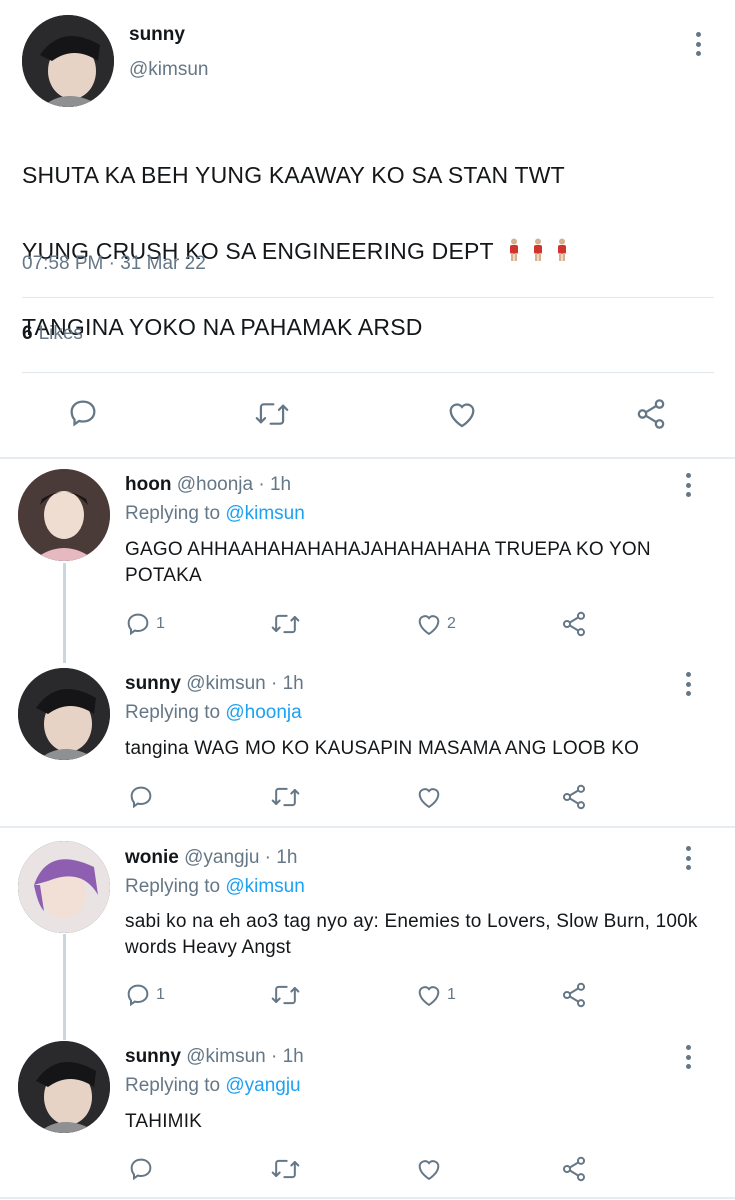 Image resolution: width=735 pixels, height=1200 pixels. I want to click on replying-to: Replying to @yangju, so click(213, 1086).